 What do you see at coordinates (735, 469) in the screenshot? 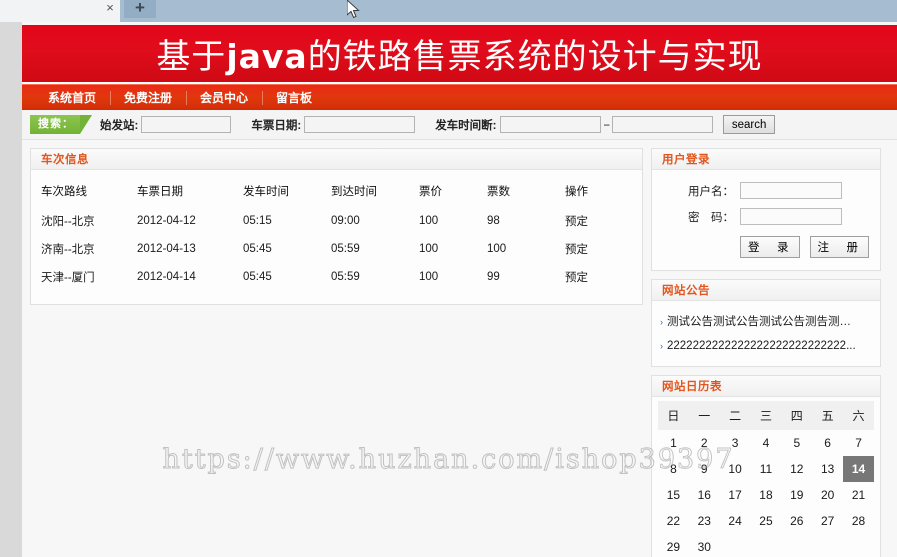
I see `calendar-day: 10` at bounding box center [735, 469].